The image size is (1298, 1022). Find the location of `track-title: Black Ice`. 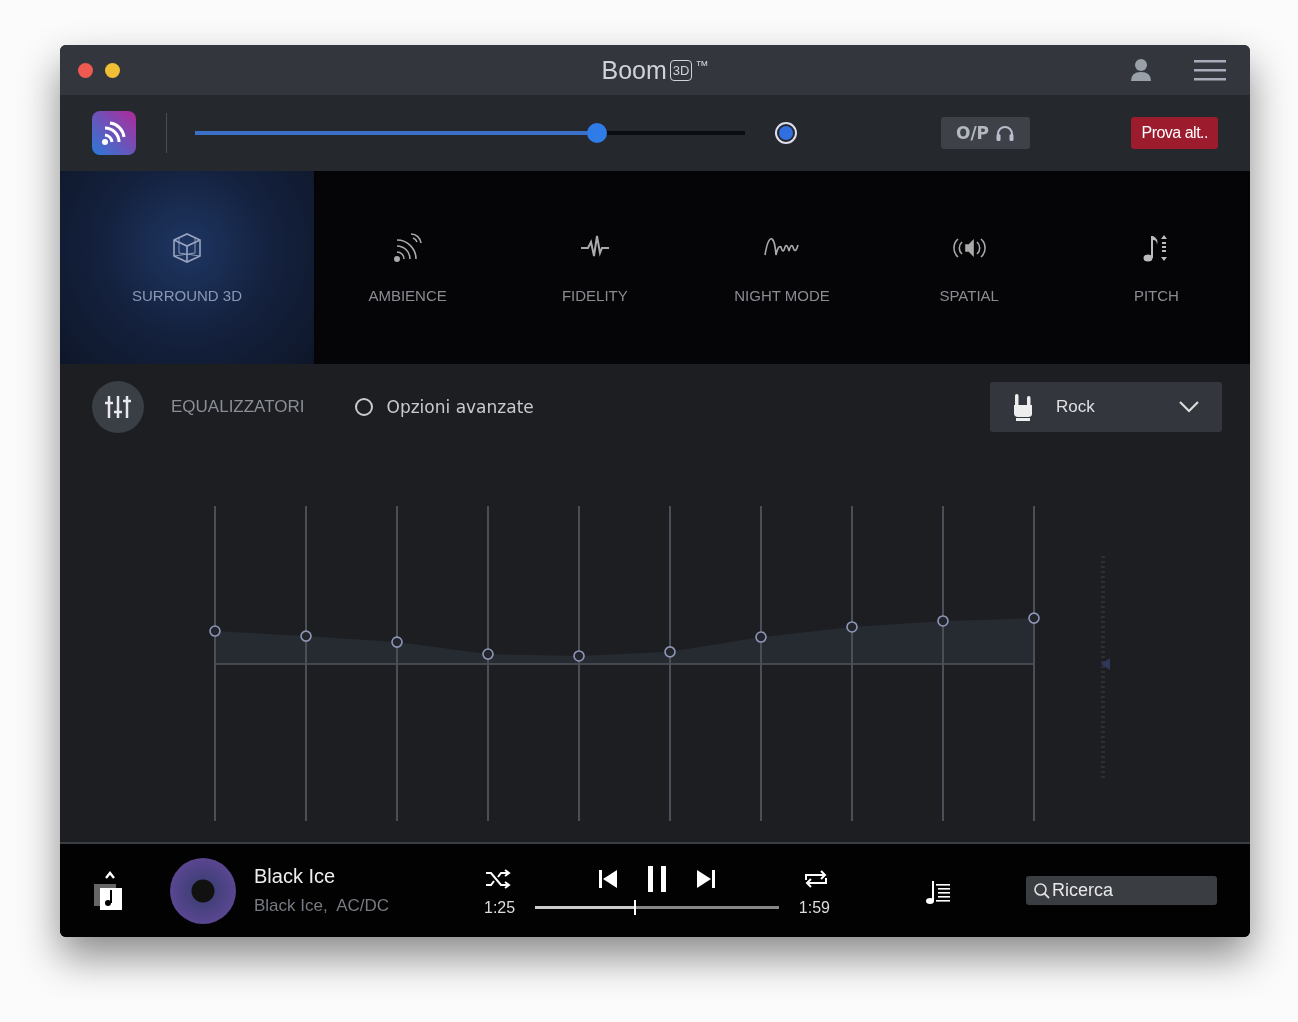

track-title: Black Ice is located at coordinates (295, 876).